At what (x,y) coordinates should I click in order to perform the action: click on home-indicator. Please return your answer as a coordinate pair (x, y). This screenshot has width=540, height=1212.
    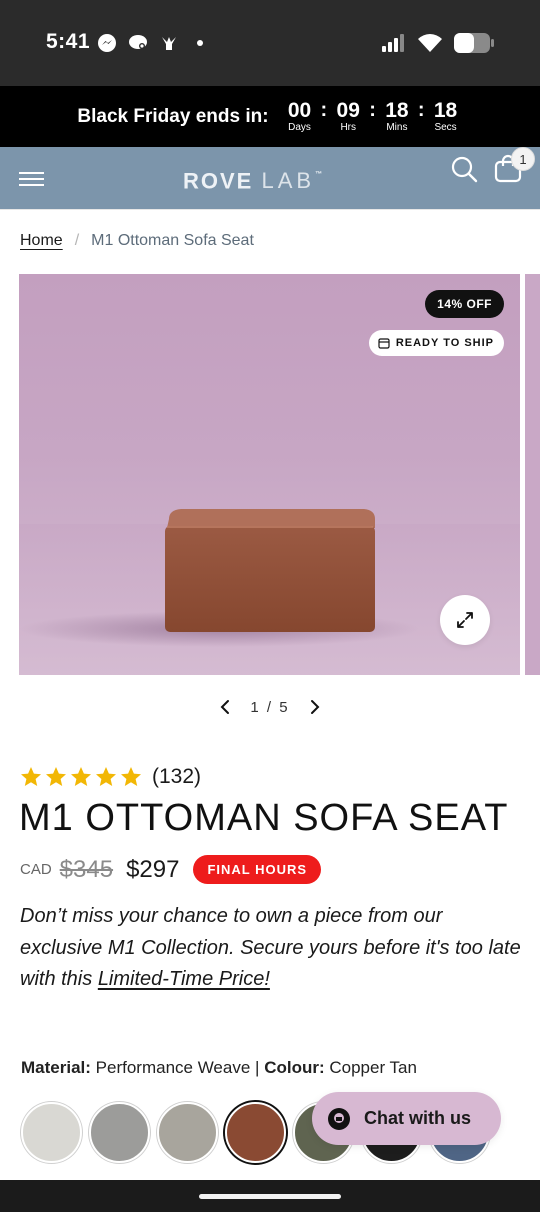
    Looking at the image, I should click on (270, 1196).